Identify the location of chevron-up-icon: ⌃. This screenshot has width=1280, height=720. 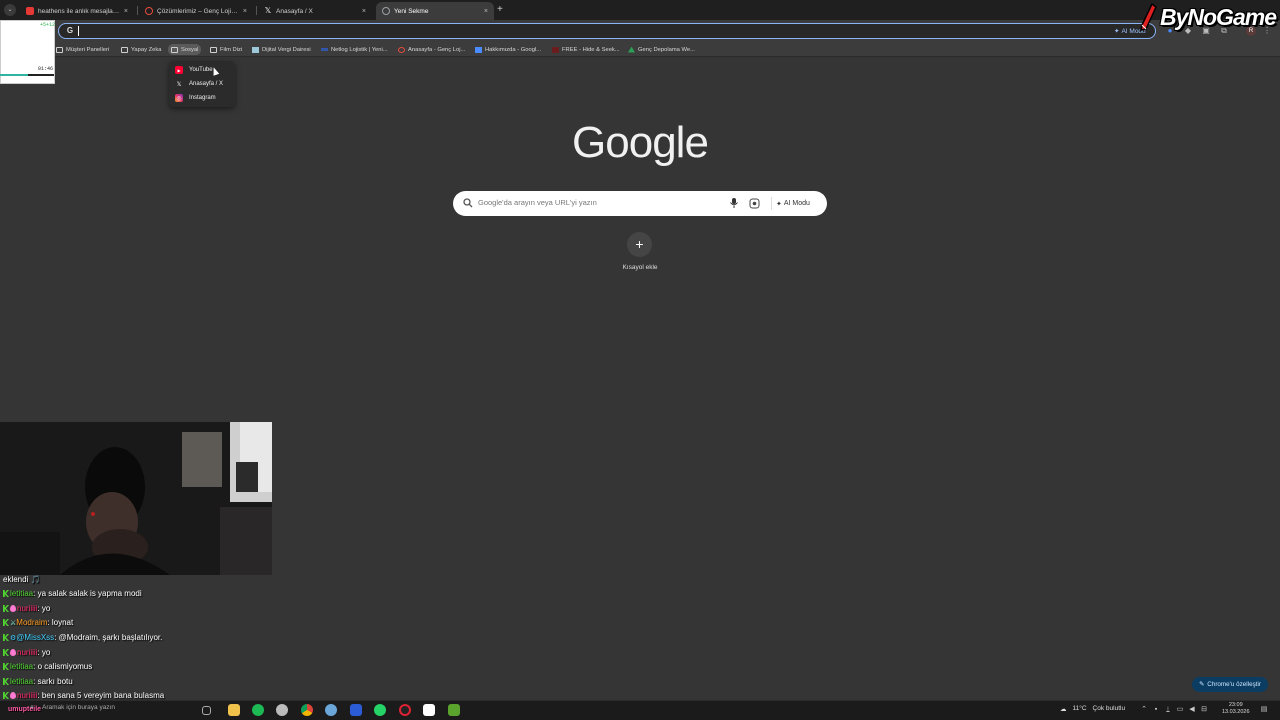
(1144, 710).